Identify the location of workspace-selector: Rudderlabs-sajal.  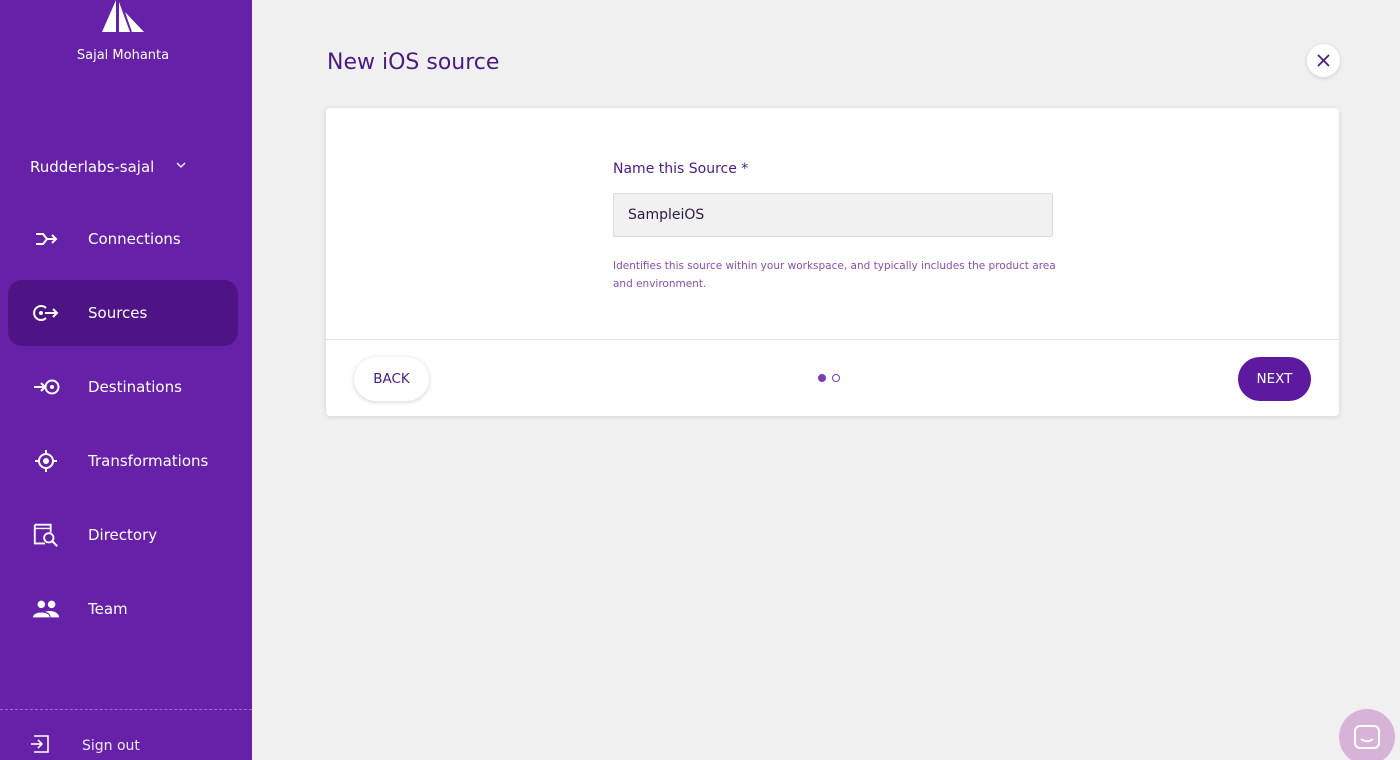
(108, 167).